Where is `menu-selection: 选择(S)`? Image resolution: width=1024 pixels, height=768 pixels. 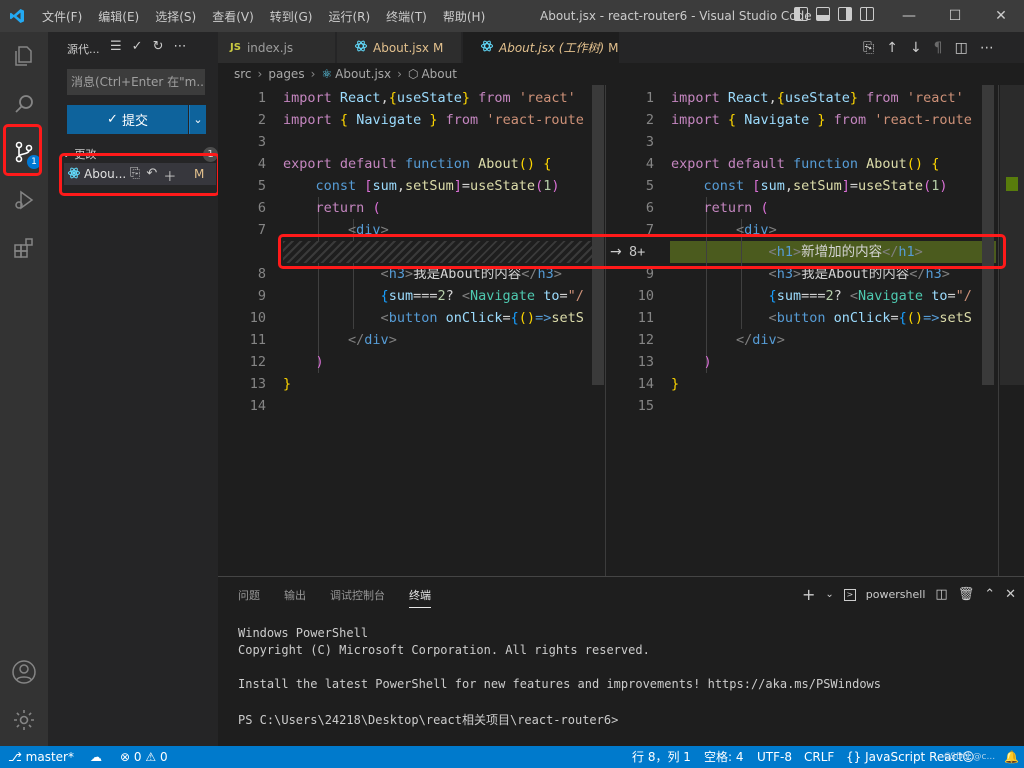
menu-selection: 选择(S) is located at coordinates (175, 16).